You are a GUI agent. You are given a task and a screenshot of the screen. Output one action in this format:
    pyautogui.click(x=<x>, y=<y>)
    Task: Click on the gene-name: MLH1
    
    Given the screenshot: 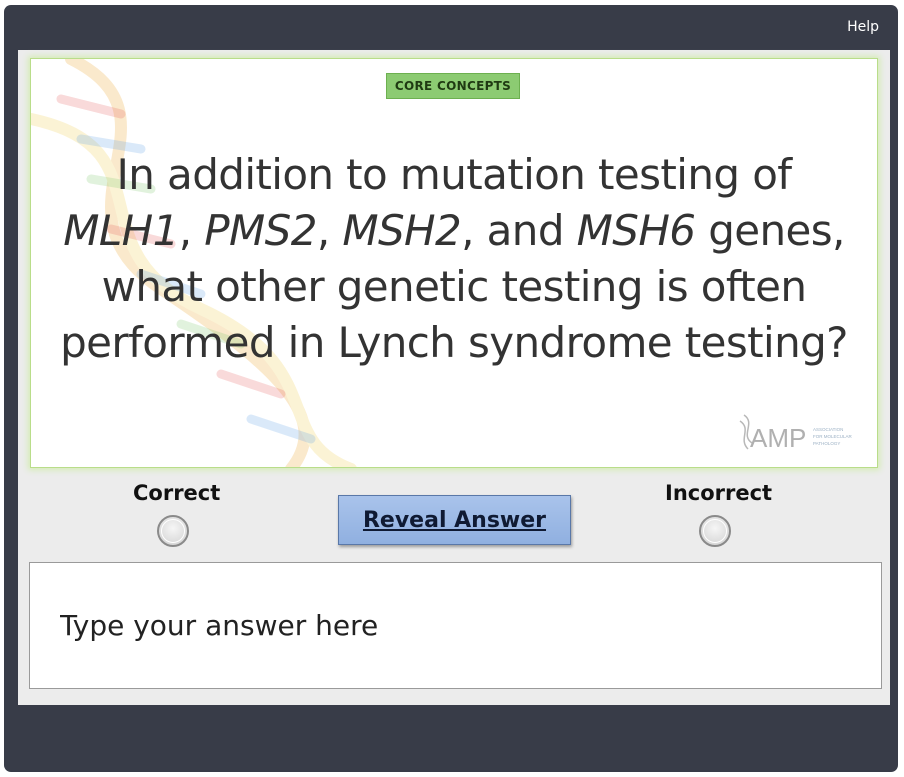 What is the action you would take?
    pyautogui.click(x=121, y=230)
    